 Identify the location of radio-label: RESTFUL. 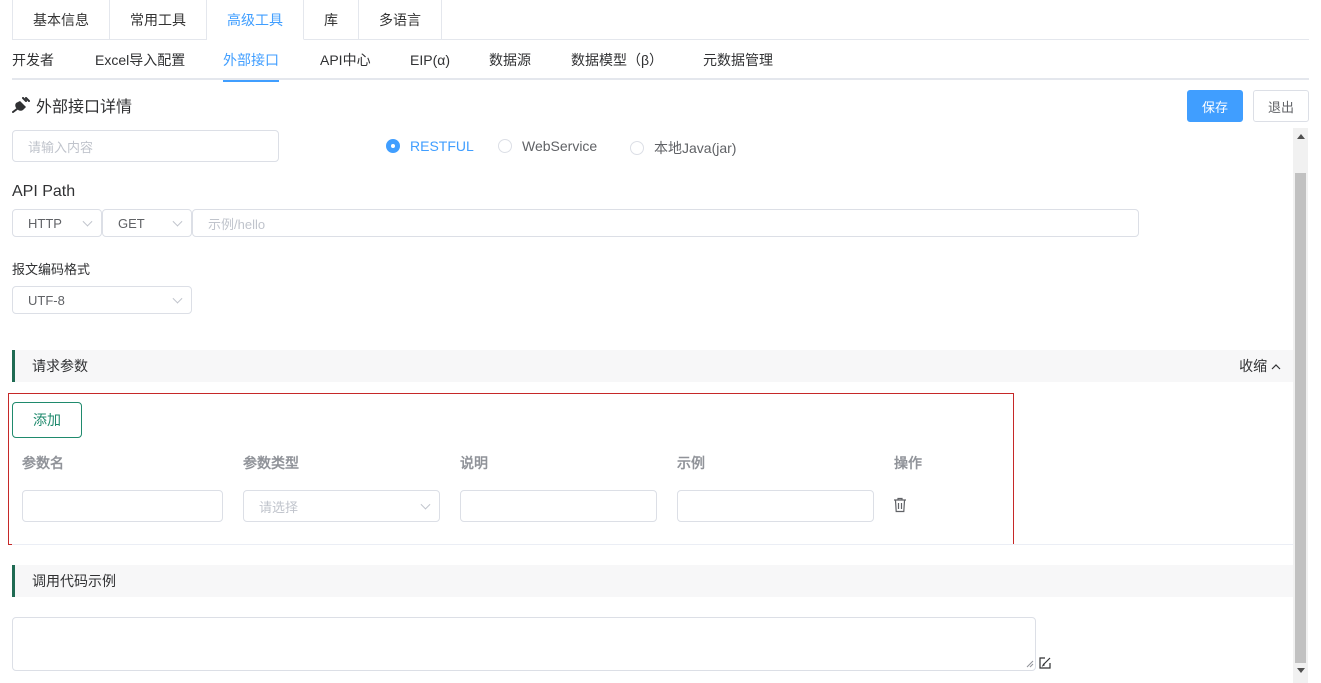
(442, 146).